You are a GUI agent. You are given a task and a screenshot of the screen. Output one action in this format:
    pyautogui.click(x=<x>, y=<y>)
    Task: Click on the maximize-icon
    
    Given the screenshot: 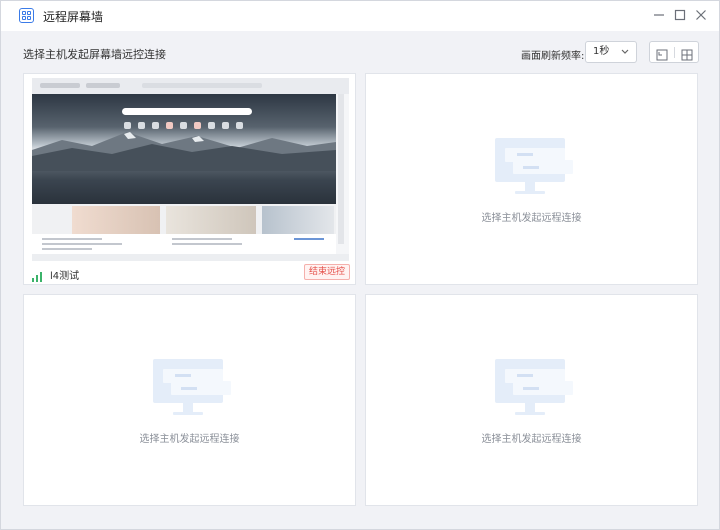 What is the action you would take?
    pyautogui.click(x=680, y=15)
    